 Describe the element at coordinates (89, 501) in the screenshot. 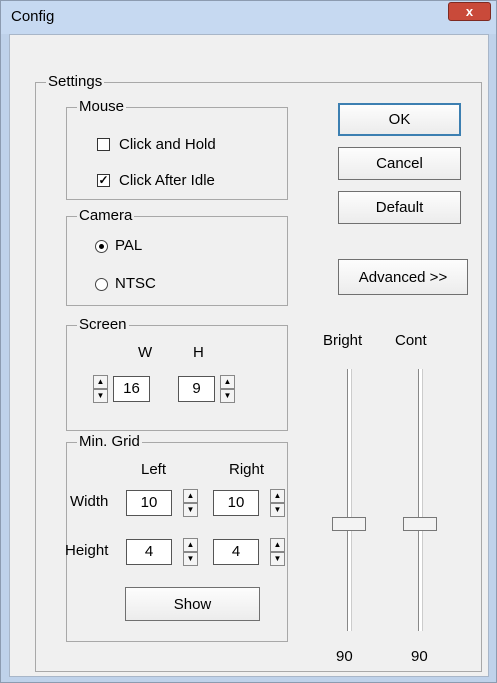

I see `min-grid-width-label: Width` at that location.